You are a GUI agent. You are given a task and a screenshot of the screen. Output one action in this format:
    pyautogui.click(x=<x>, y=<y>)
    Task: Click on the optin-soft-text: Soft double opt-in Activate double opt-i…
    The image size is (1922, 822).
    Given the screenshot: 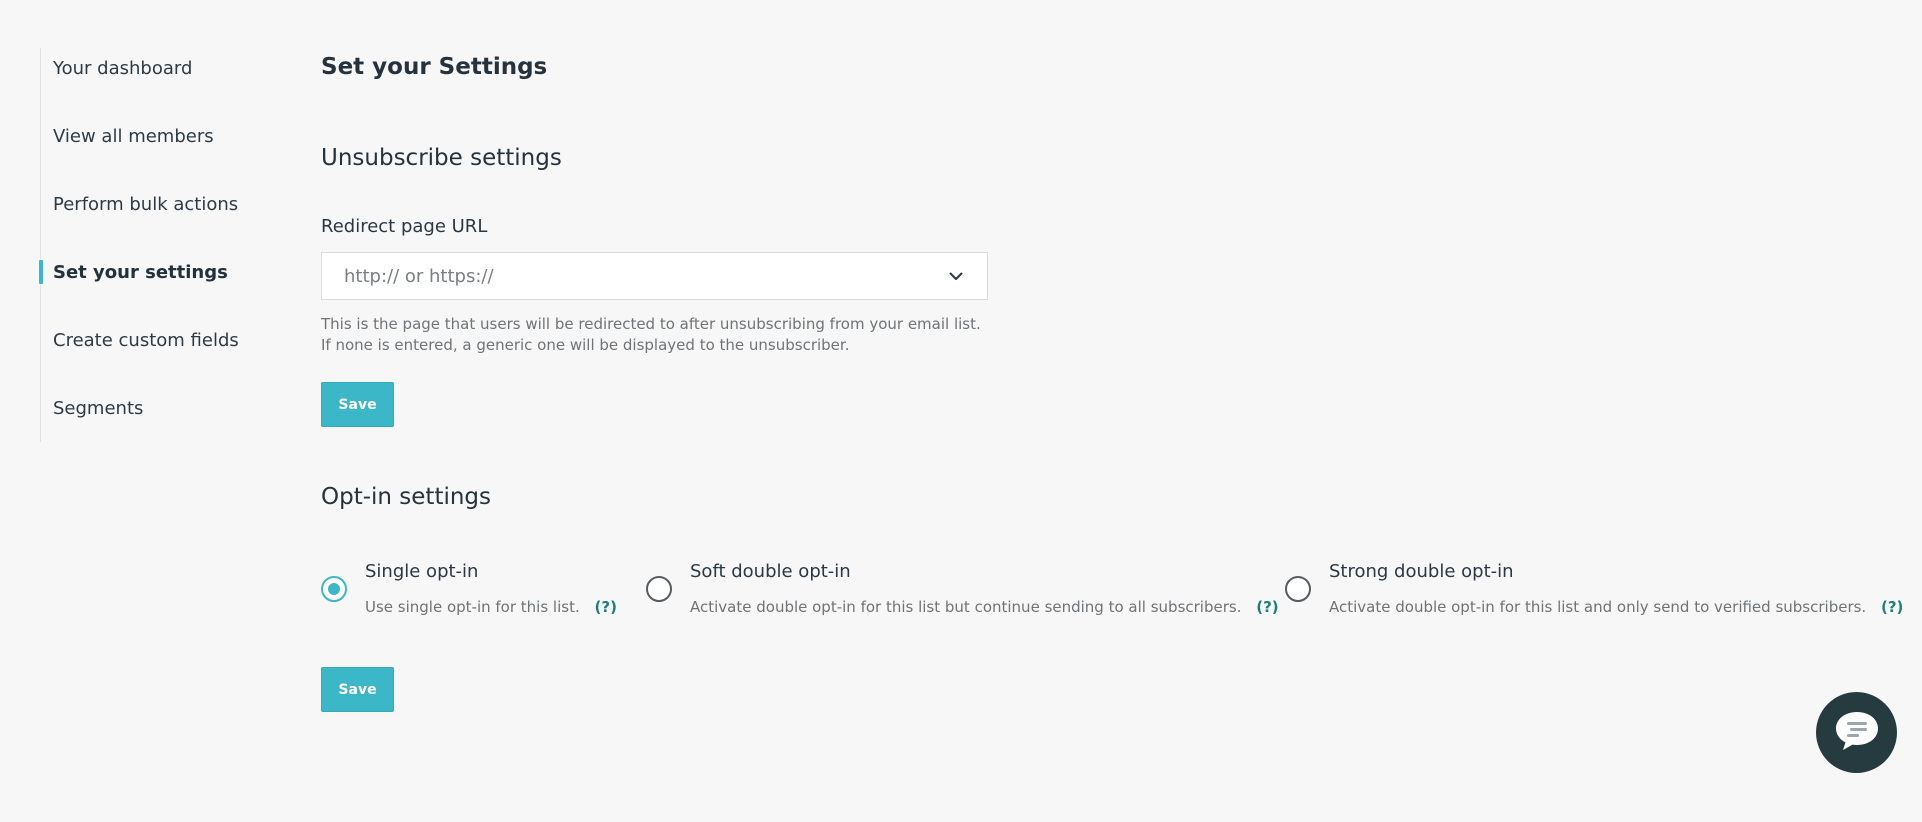 What is the action you would take?
    pyautogui.click(x=984, y=588)
    